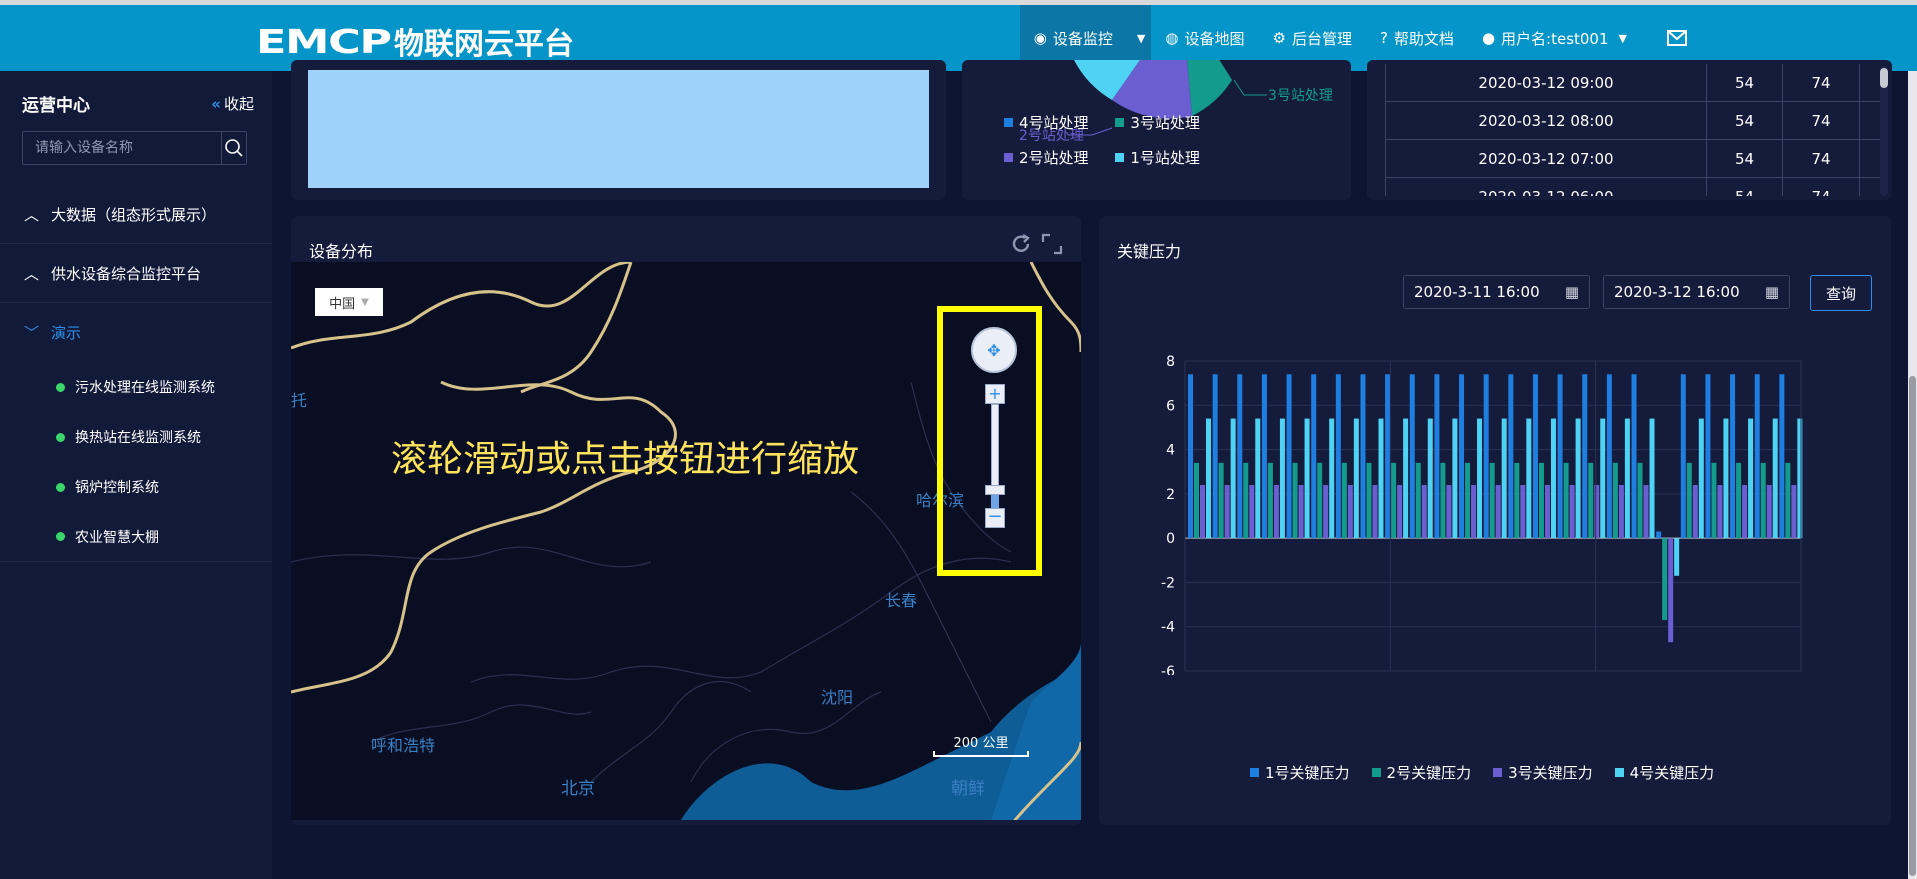 This screenshot has height=879, width=1917. I want to click on table-row: 2020-03-12 08:00 54 74, so click(1632, 121).